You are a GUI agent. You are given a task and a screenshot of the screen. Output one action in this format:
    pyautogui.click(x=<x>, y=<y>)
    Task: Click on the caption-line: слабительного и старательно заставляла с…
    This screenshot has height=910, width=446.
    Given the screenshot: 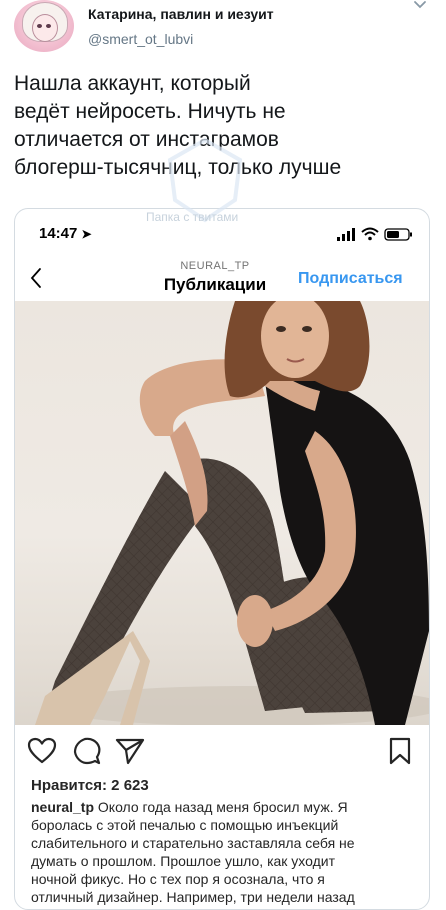 What is the action you would take?
    pyautogui.click(x=193, y=843)
    